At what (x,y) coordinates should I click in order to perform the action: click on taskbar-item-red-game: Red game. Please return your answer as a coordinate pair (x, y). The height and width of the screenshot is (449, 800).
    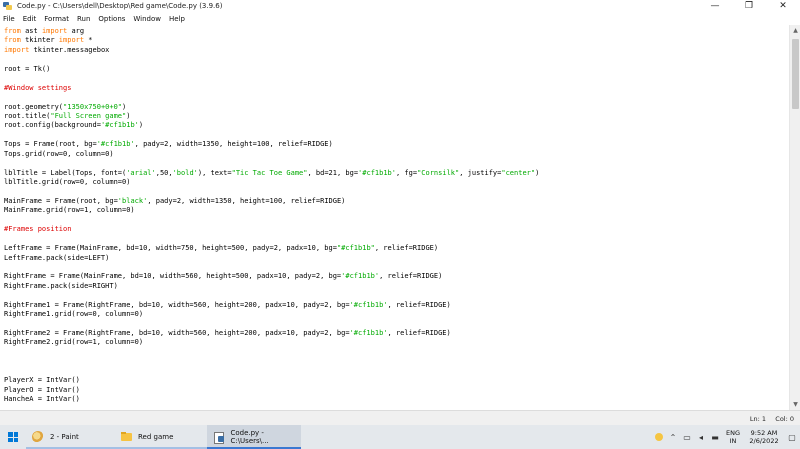
    Looking at the image, I should click on (160, 437).